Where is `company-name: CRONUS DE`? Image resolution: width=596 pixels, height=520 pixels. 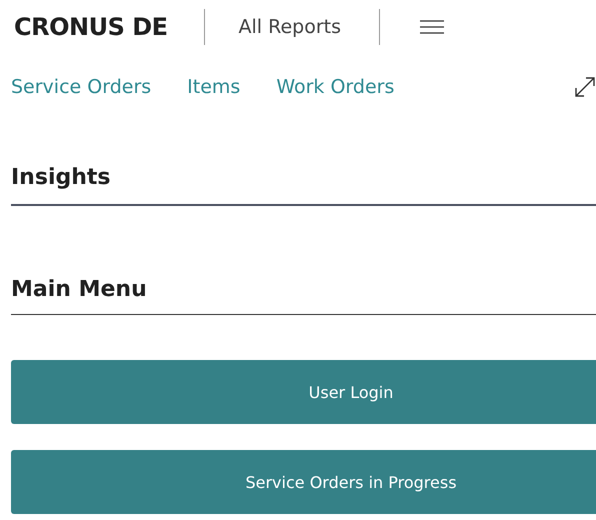
company-name: CRONUS DE is located at coordinates (91, 27).